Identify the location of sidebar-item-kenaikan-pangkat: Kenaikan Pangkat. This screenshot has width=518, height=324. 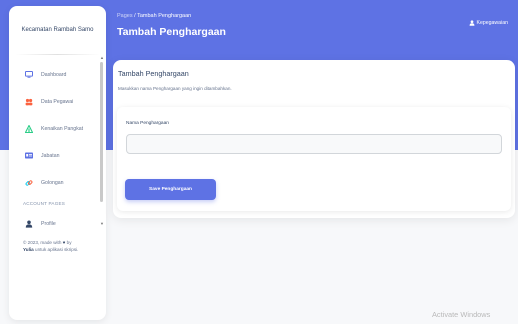
(57, 128).